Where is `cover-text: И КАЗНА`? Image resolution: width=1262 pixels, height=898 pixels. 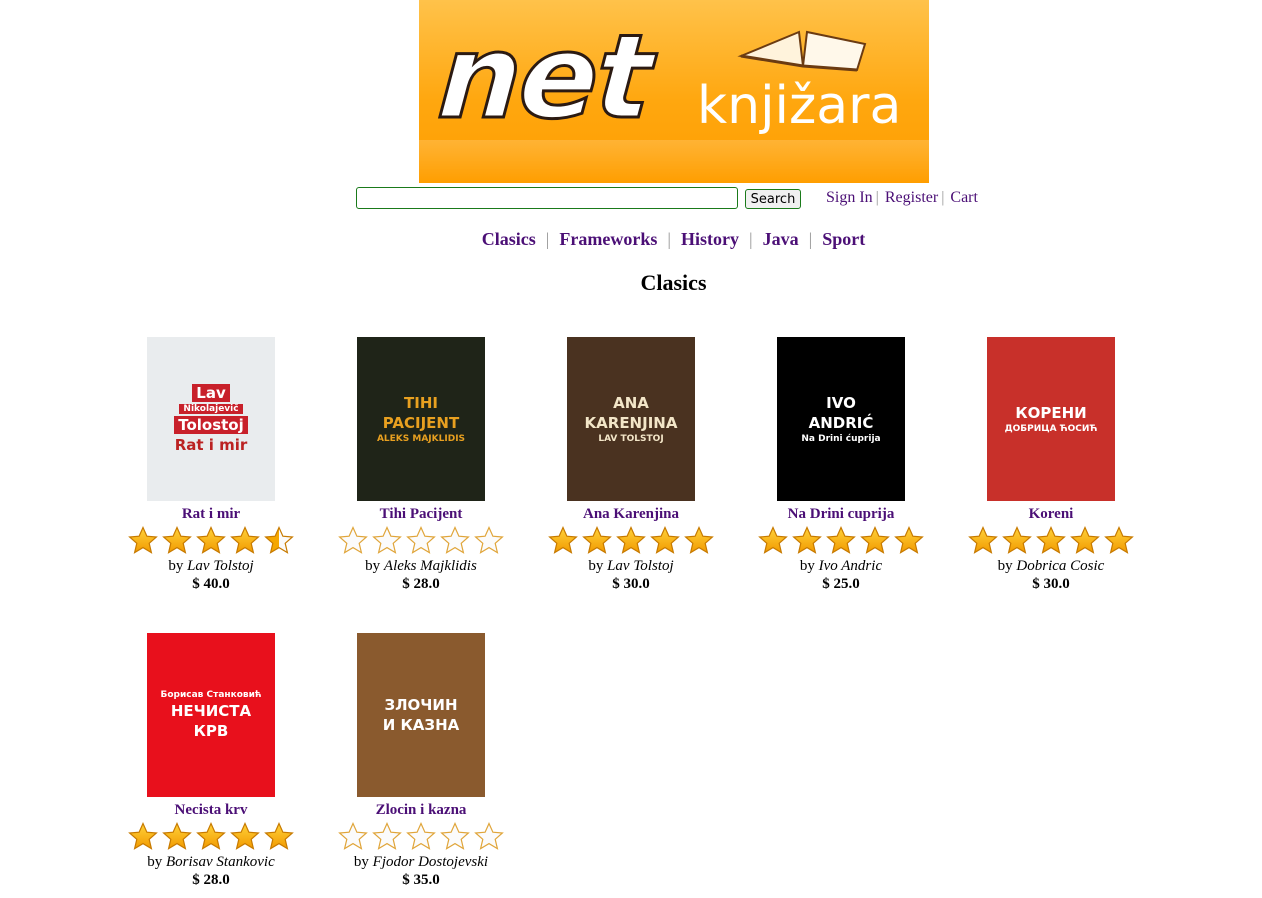
cover-text: И КАЗНА is located at coordinates (421, 725).